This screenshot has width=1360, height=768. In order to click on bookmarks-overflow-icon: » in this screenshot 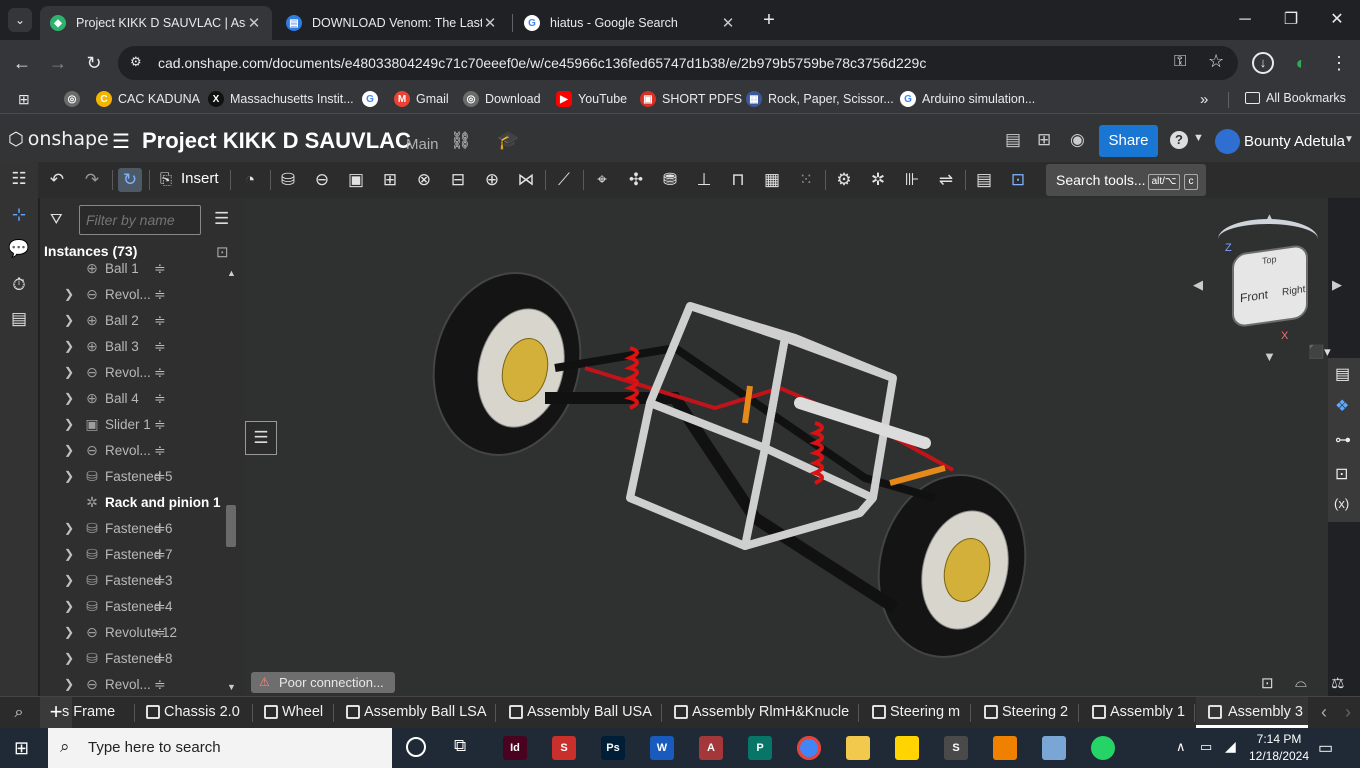, I will do `click(1204, 99)`.